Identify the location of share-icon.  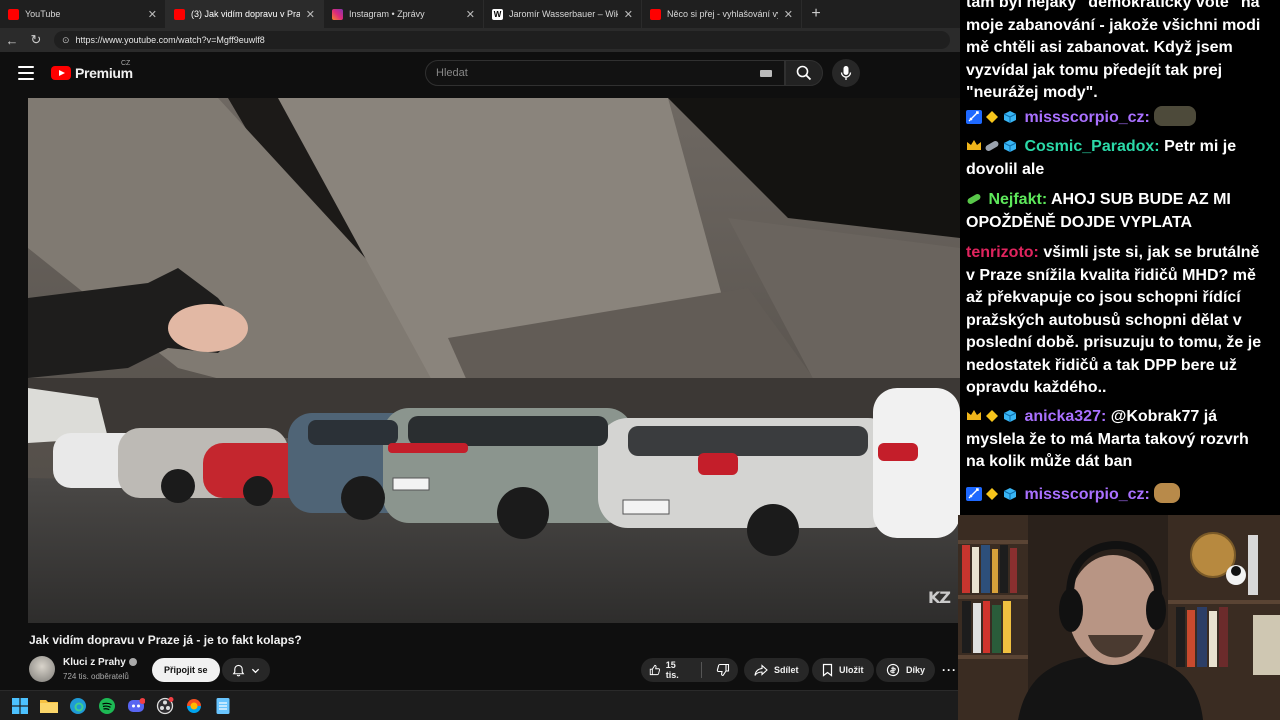
(761, 669).